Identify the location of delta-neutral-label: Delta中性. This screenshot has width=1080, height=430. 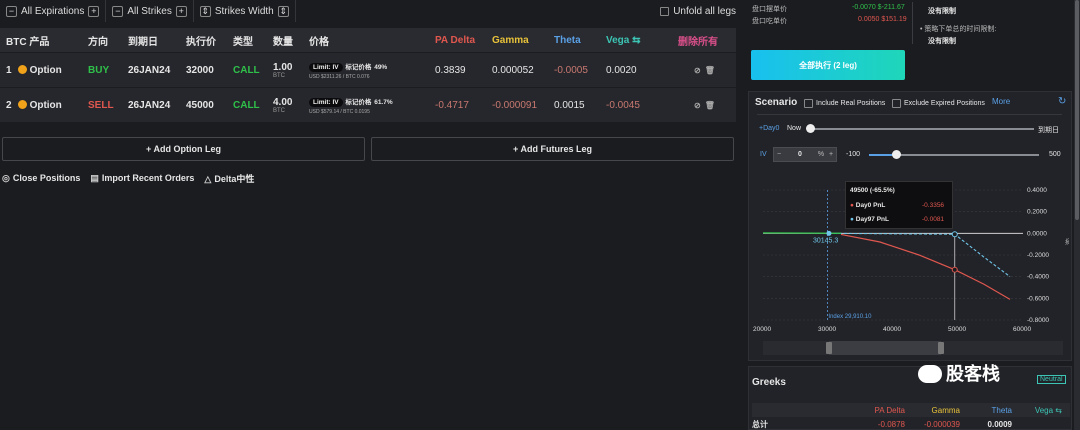
(234, 179).